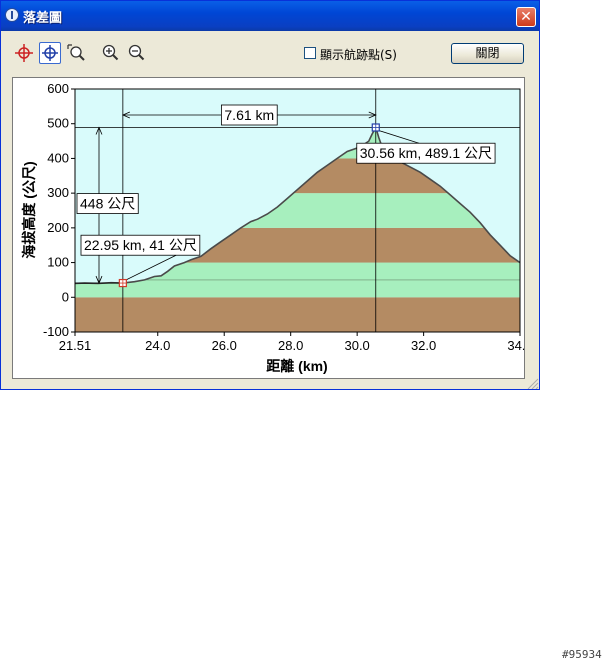  I want to click on target-icon, so click(24, 53).